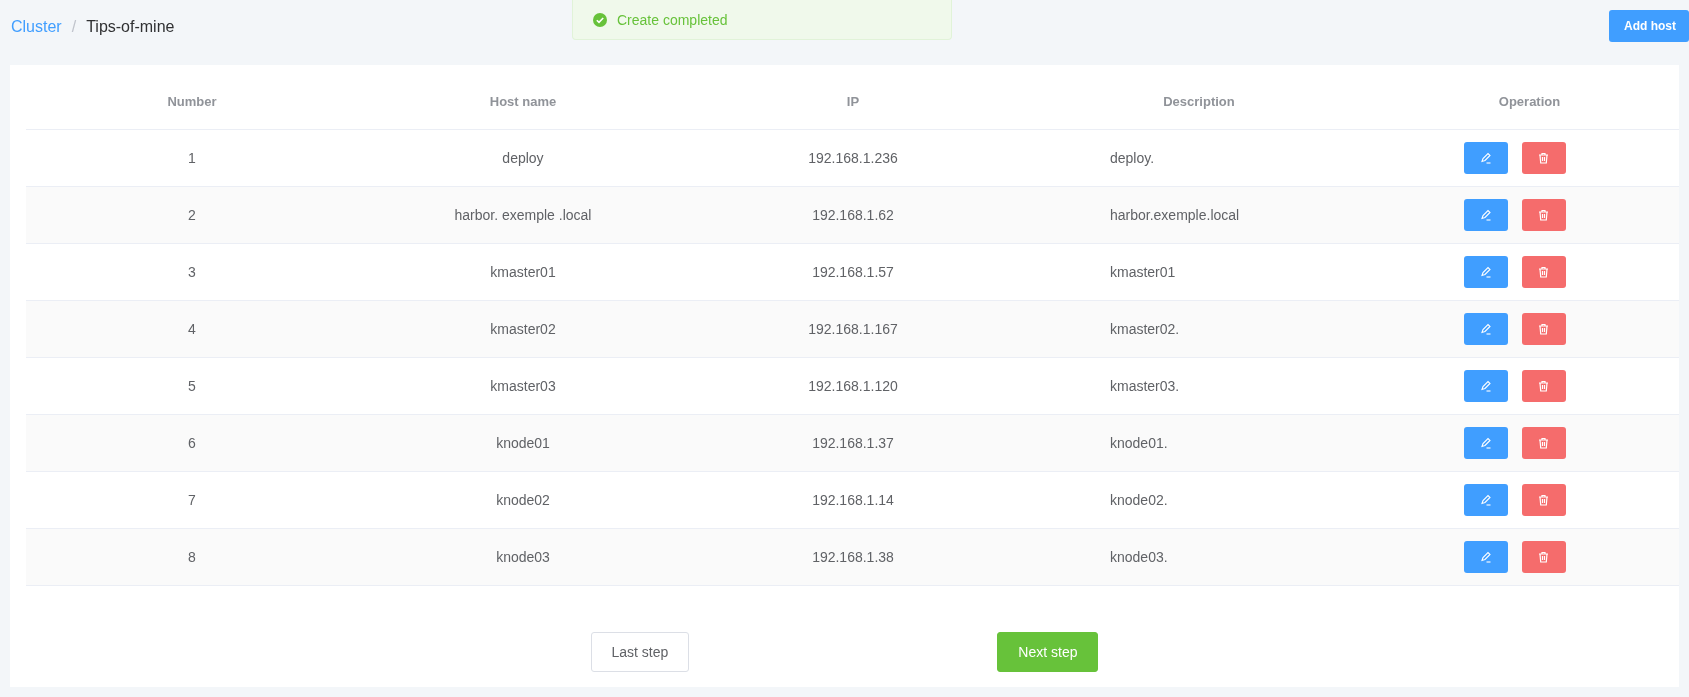 The width and height of the screenshot is (1689, 697). What do you see at coordinates (853, 101) in the screenshot?
I see `column-header: IP` at bounding box center [853, 101].